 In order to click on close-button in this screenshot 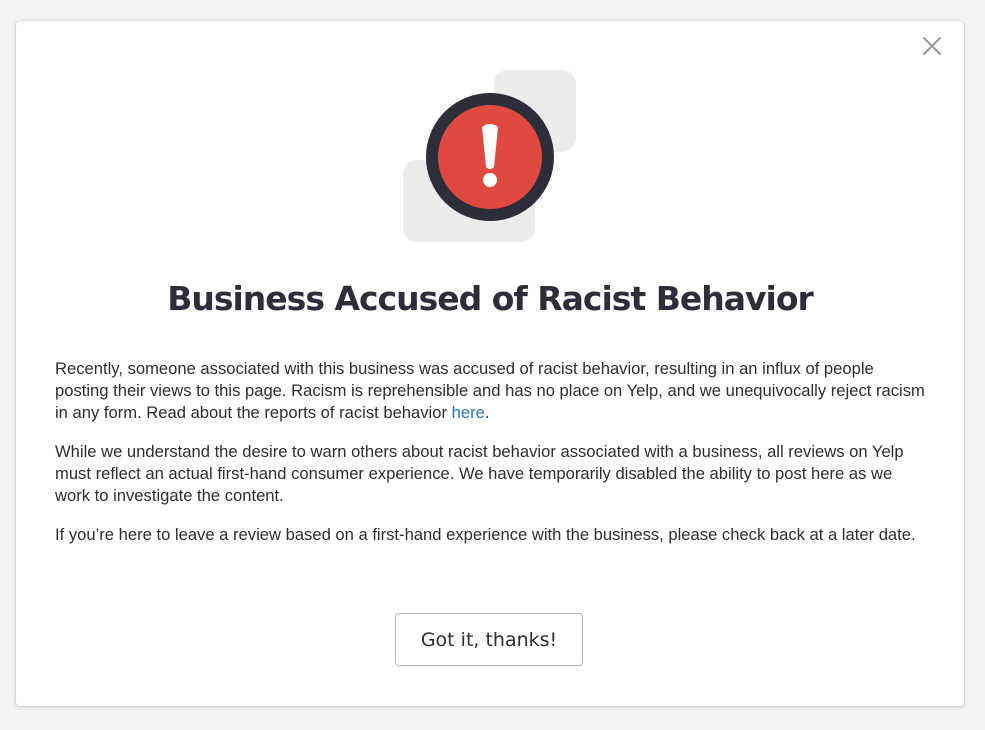, I will do `click(932, 46)`.